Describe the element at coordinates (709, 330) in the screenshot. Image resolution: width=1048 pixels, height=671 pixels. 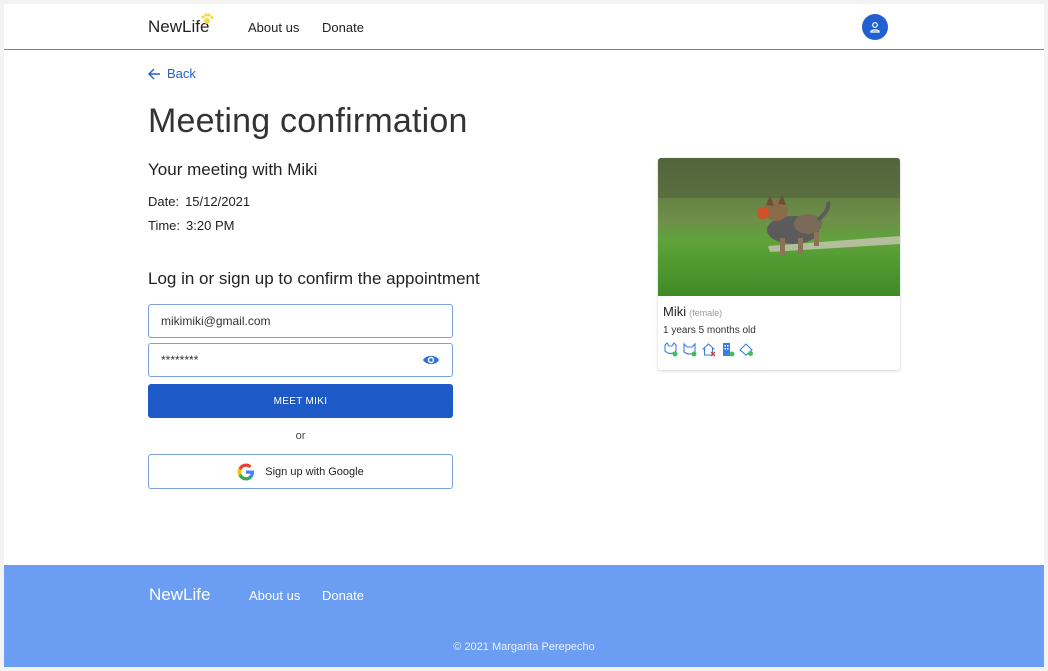
I see `pet-age: 1 years 5 months old` at that location.